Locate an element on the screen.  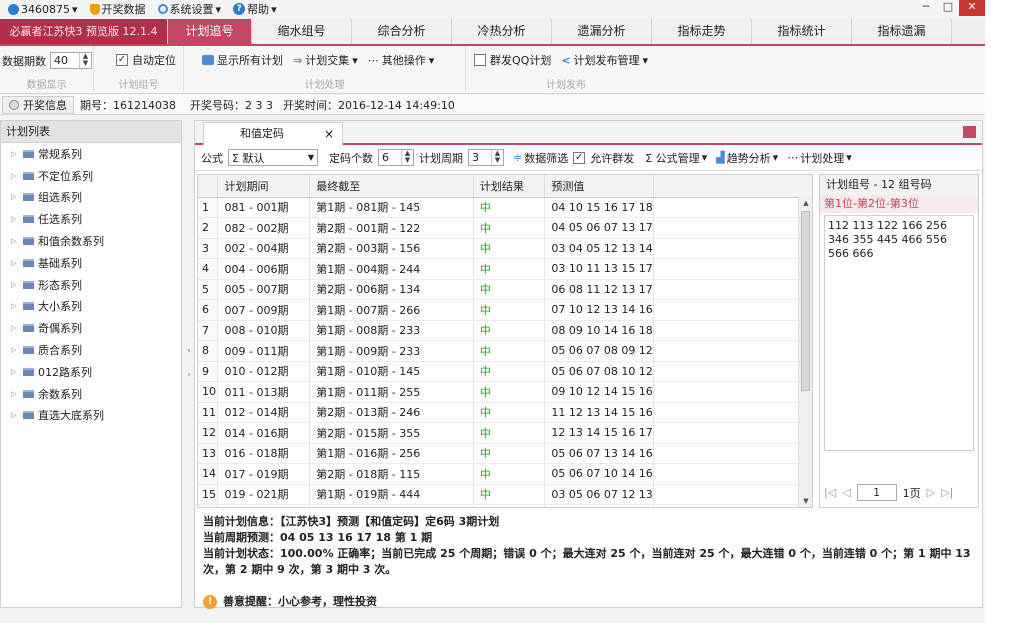
ellipsis-icon: ⋯ is located at coordinates (793, 157).